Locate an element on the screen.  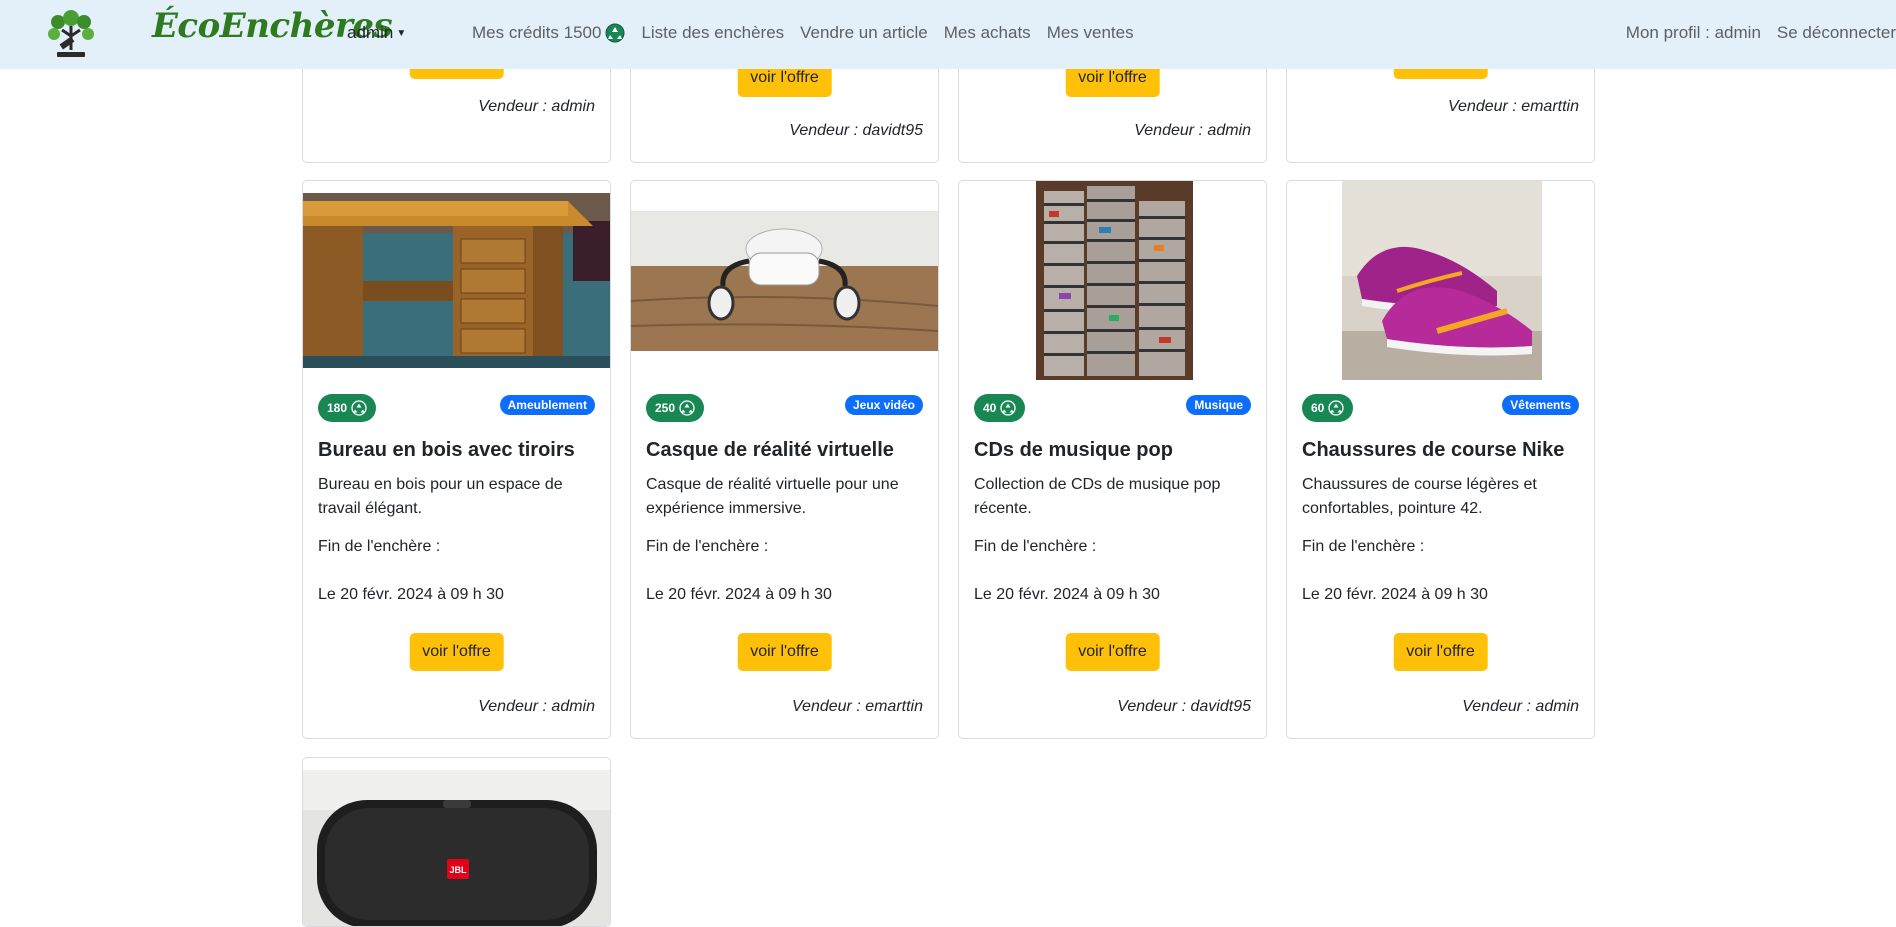
credits-label: Mes crédits 1500 is located at coordinates (537, 32).